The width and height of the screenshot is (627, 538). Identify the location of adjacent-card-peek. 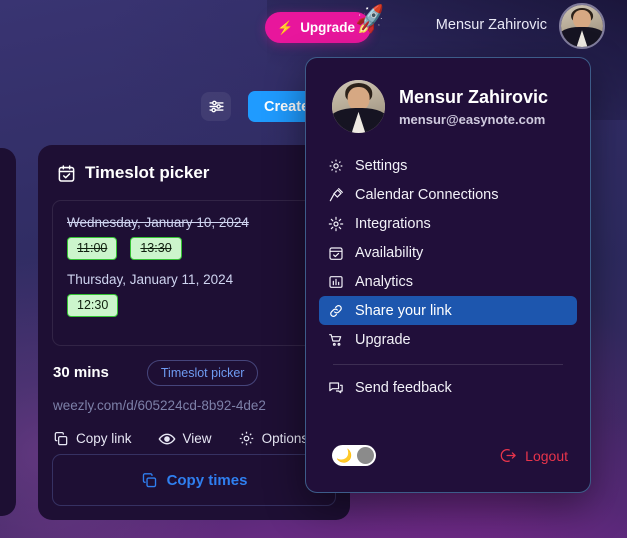
(8, 332).